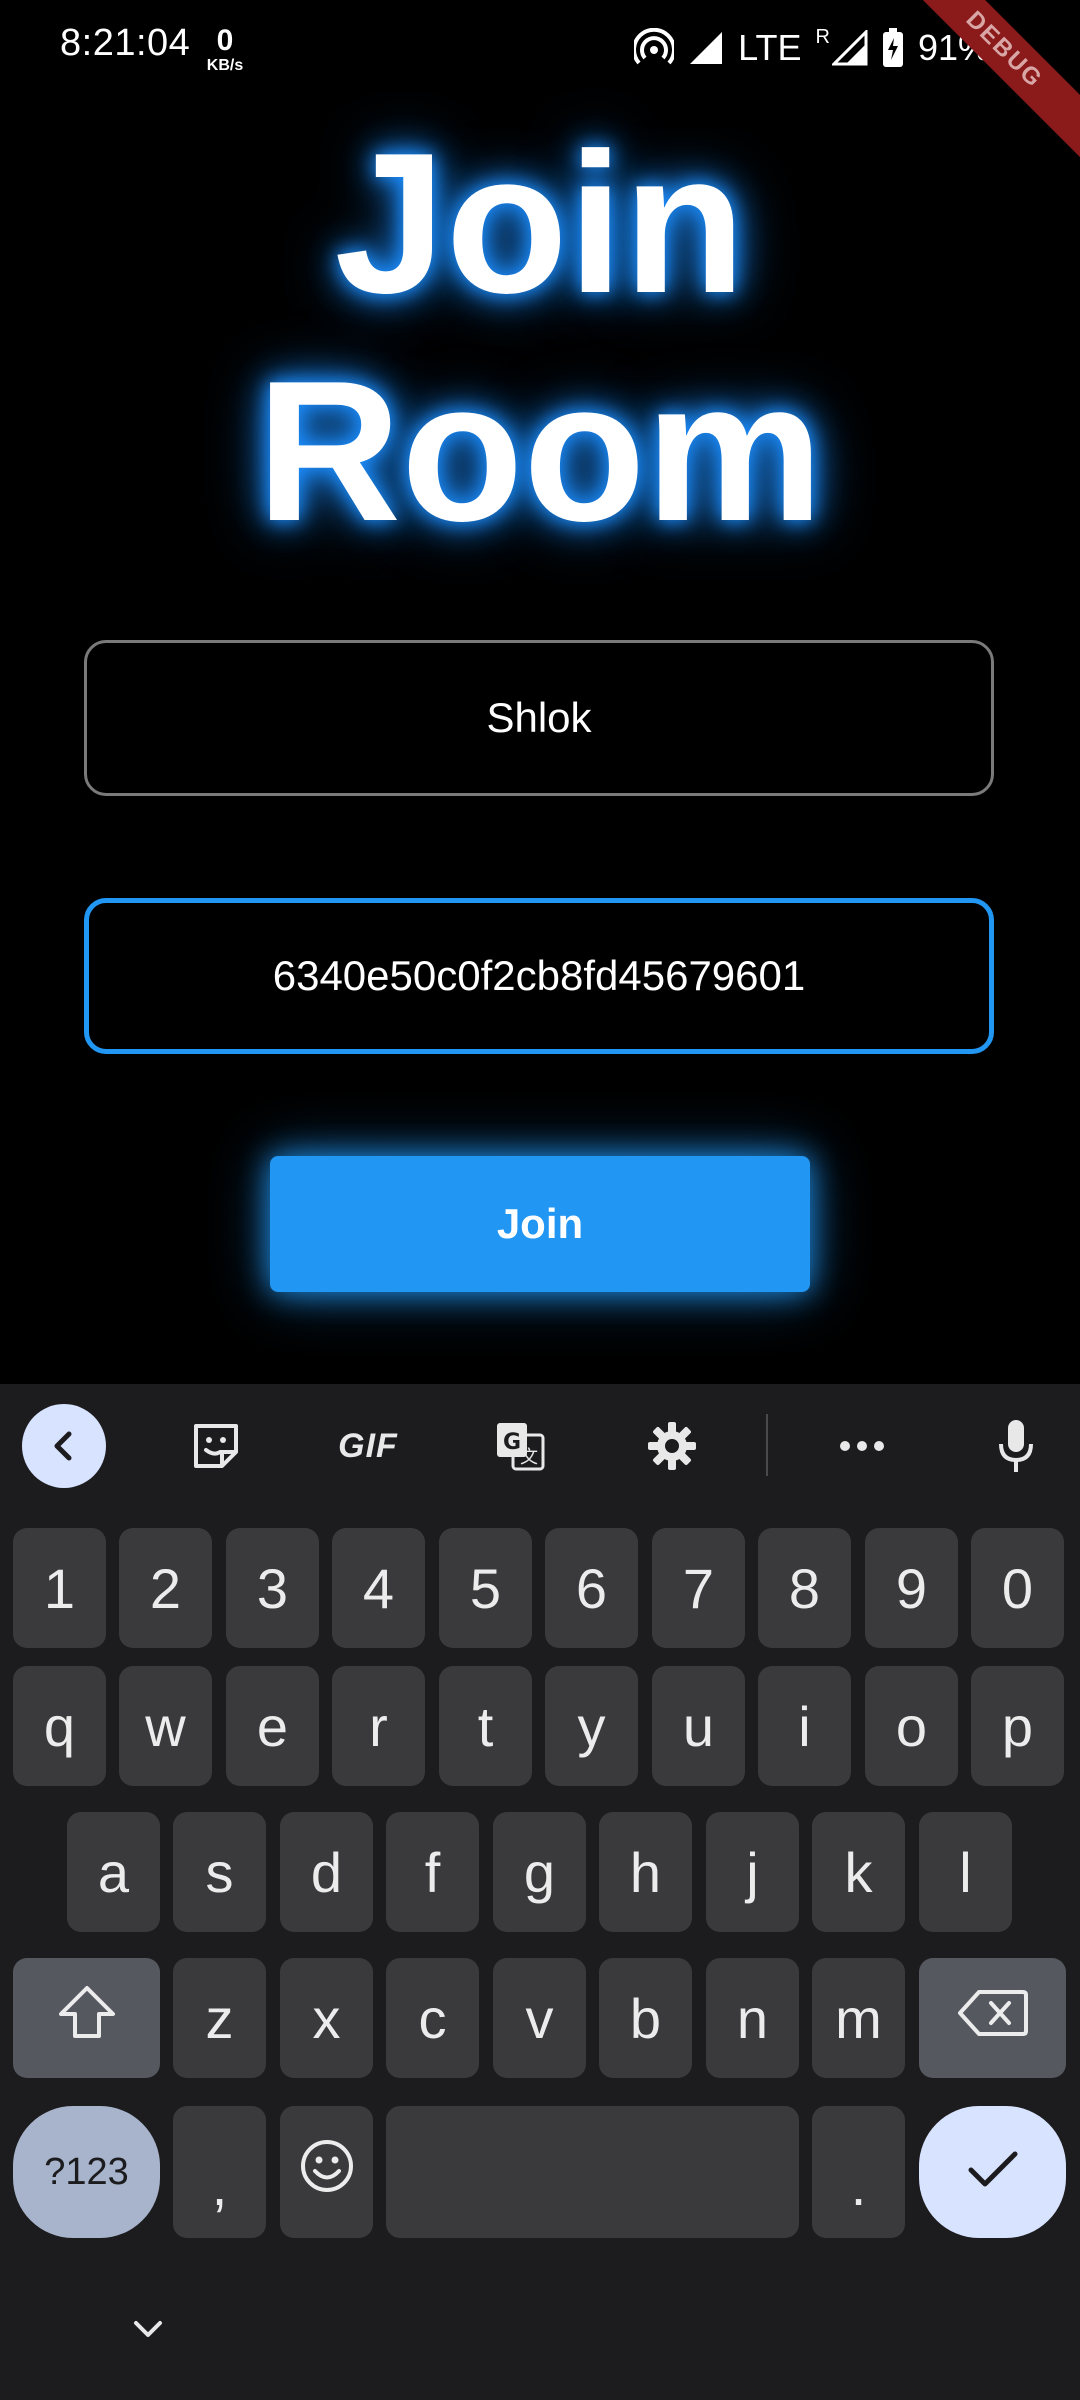  I want to click on backspace-icon, so click(993, 2018).